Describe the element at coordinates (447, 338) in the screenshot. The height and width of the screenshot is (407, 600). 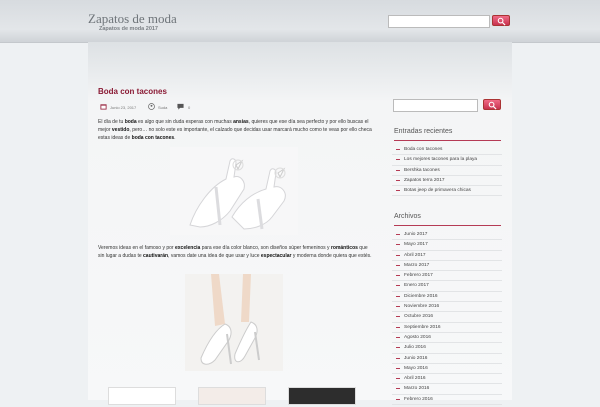
I see `archive-link: Agosto 2016` at that location.